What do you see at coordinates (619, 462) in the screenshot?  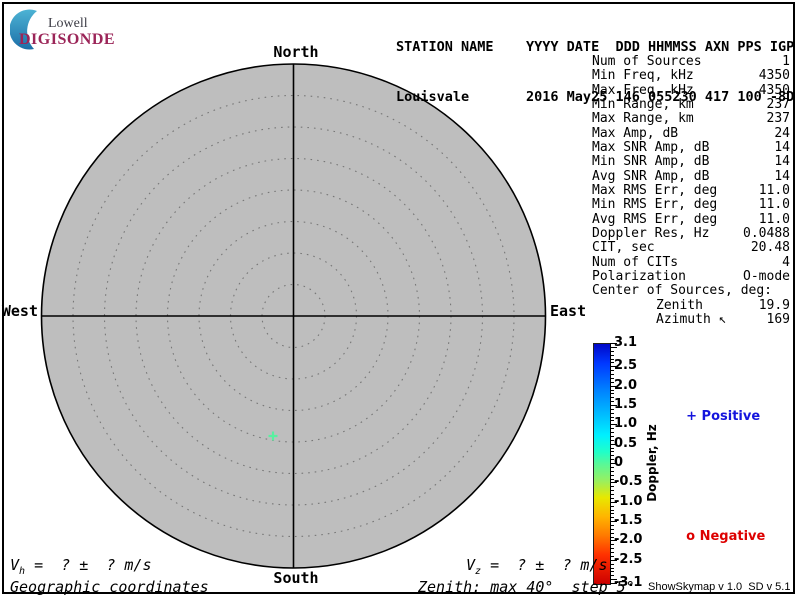 I see `colorbar-tick-label: 0` at bounding box center [619, 462].